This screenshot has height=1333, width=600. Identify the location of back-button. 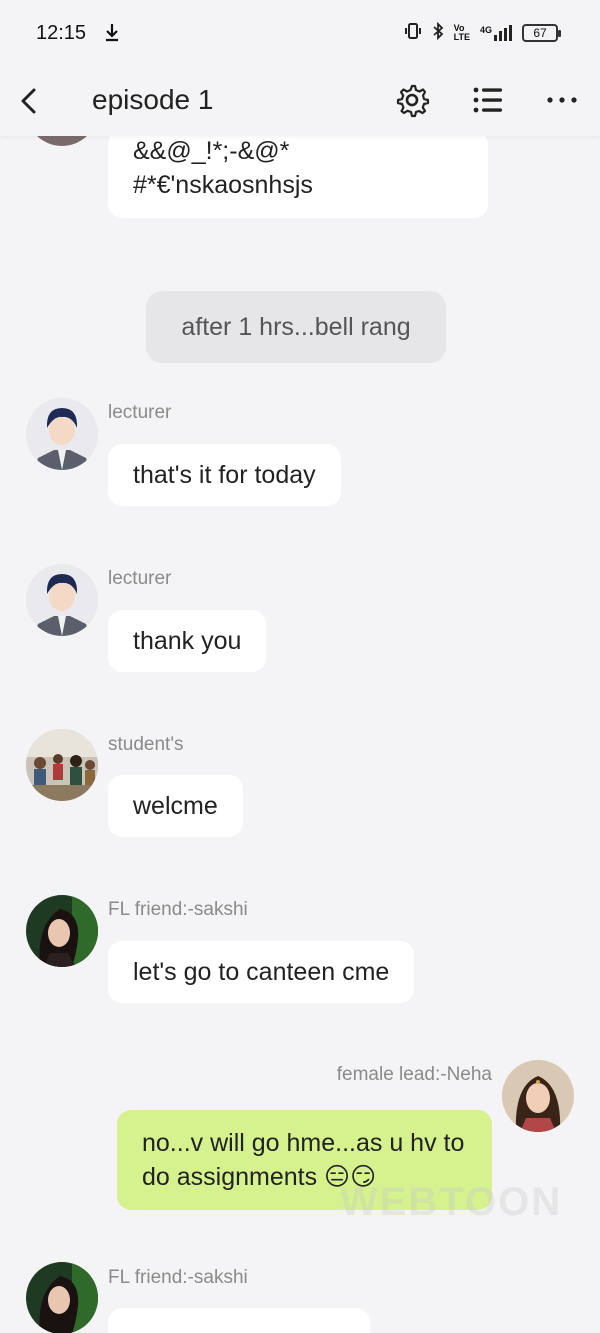
(34, 102).